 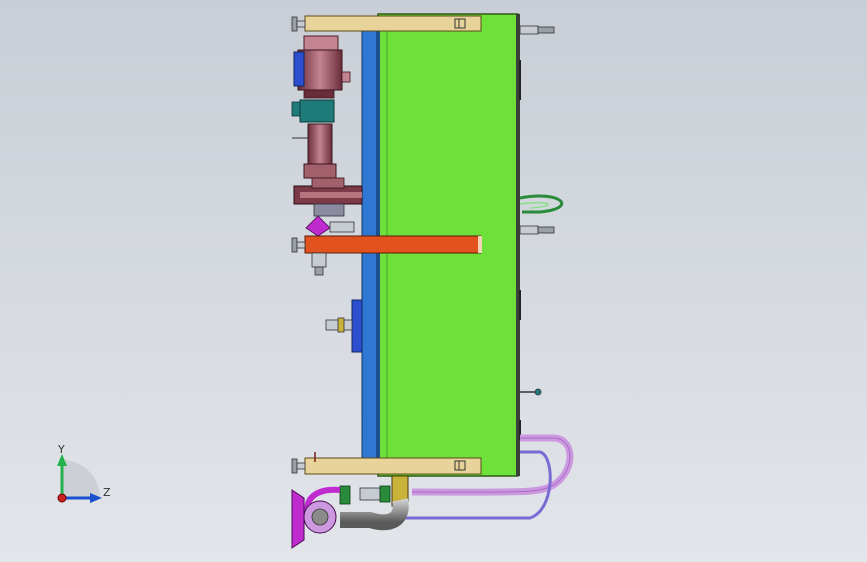 What do you see at coordinates (386, 466) in the screenshot?
I see `bottom-bracket` at bounding box center [386, 466].